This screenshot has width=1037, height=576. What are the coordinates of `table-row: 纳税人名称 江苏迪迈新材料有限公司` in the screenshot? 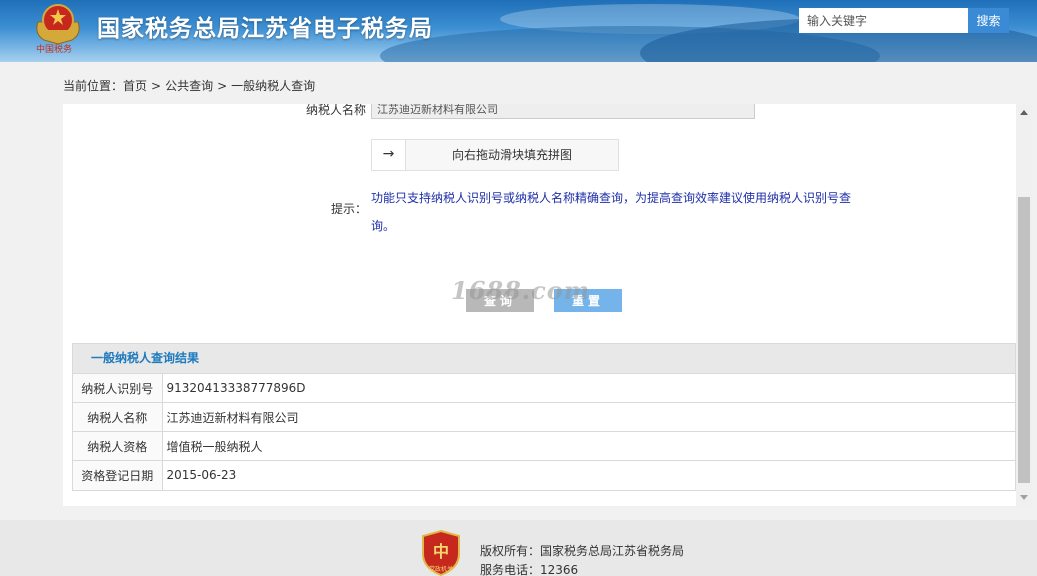 It's located at (544, 417).